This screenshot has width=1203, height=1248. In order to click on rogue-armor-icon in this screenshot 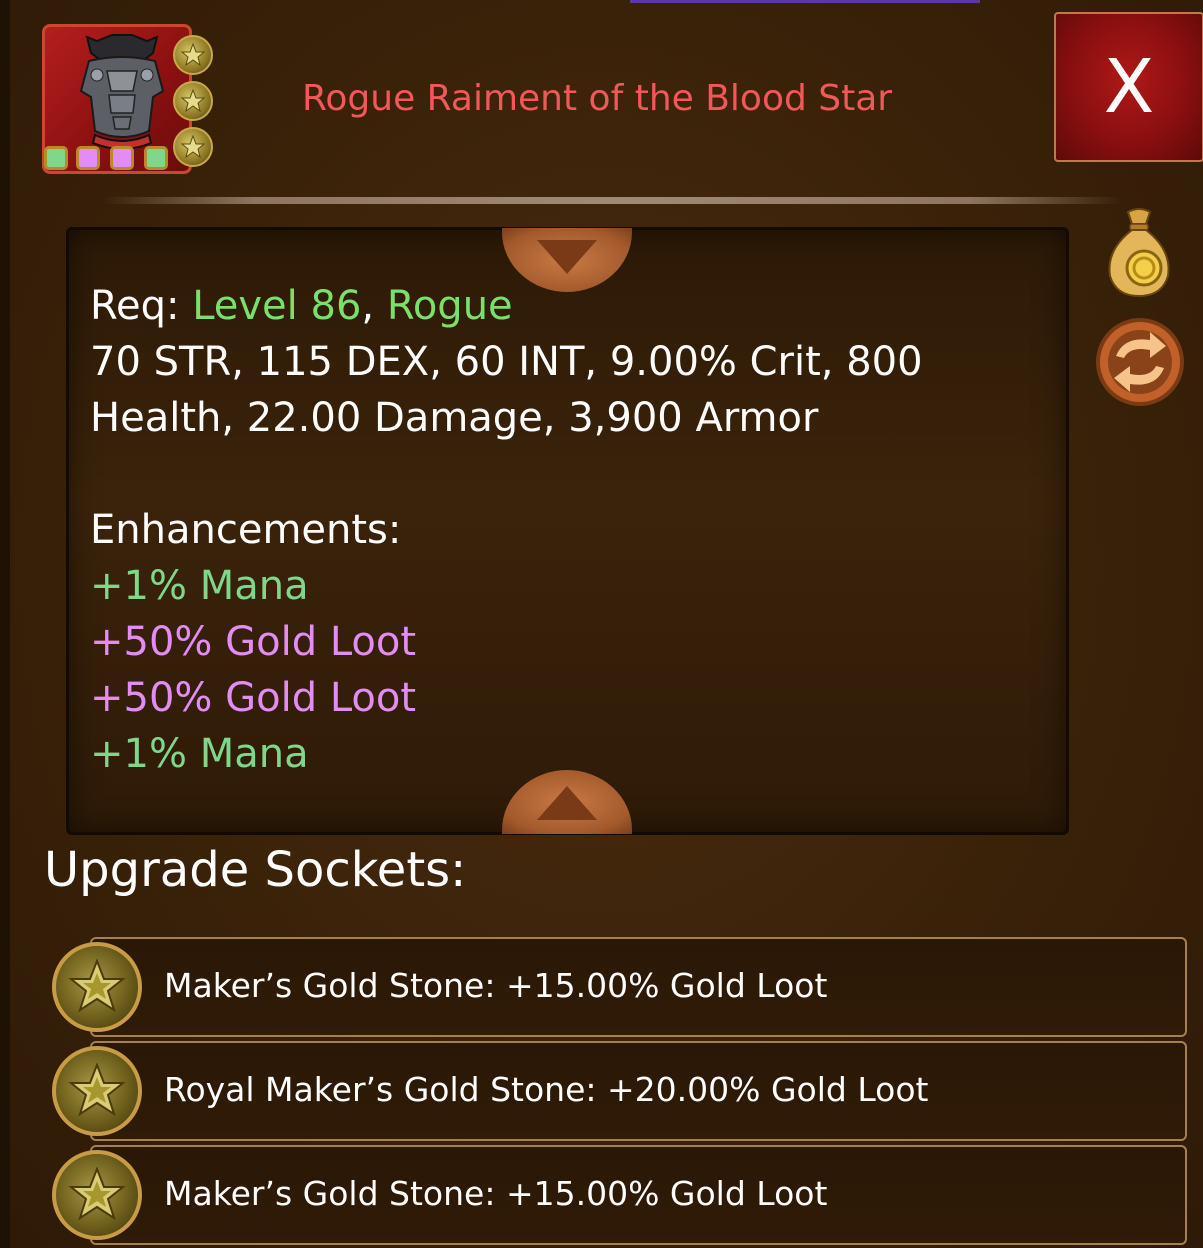, I will do `click(122, 92)`.